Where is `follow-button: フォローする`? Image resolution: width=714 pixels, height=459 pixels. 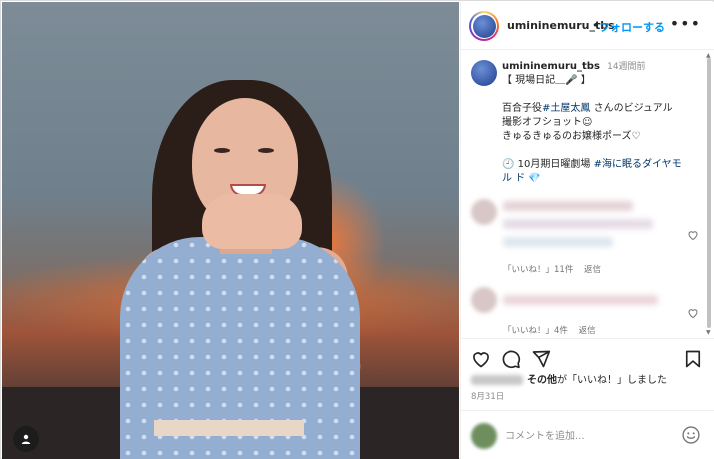
follow-button: フォローする is located at coordinates (632, 27).